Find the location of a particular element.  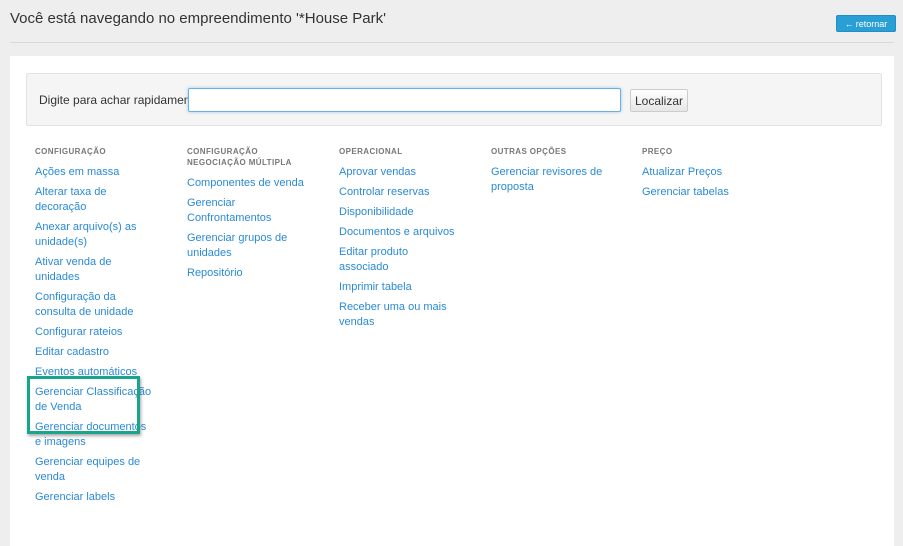

menu-link-gerenciar-documentos: Gerenciar documentos e imagens is located at coordinates (95, 435).